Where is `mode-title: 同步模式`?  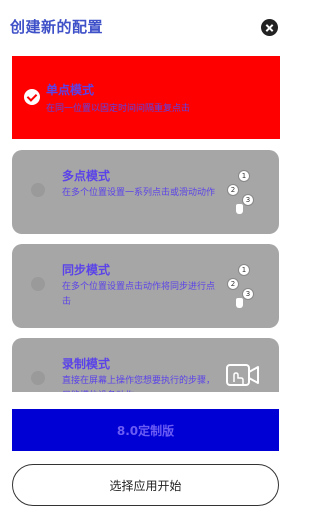 mode-title: 同步模式 is located at coordinates (86, 270).